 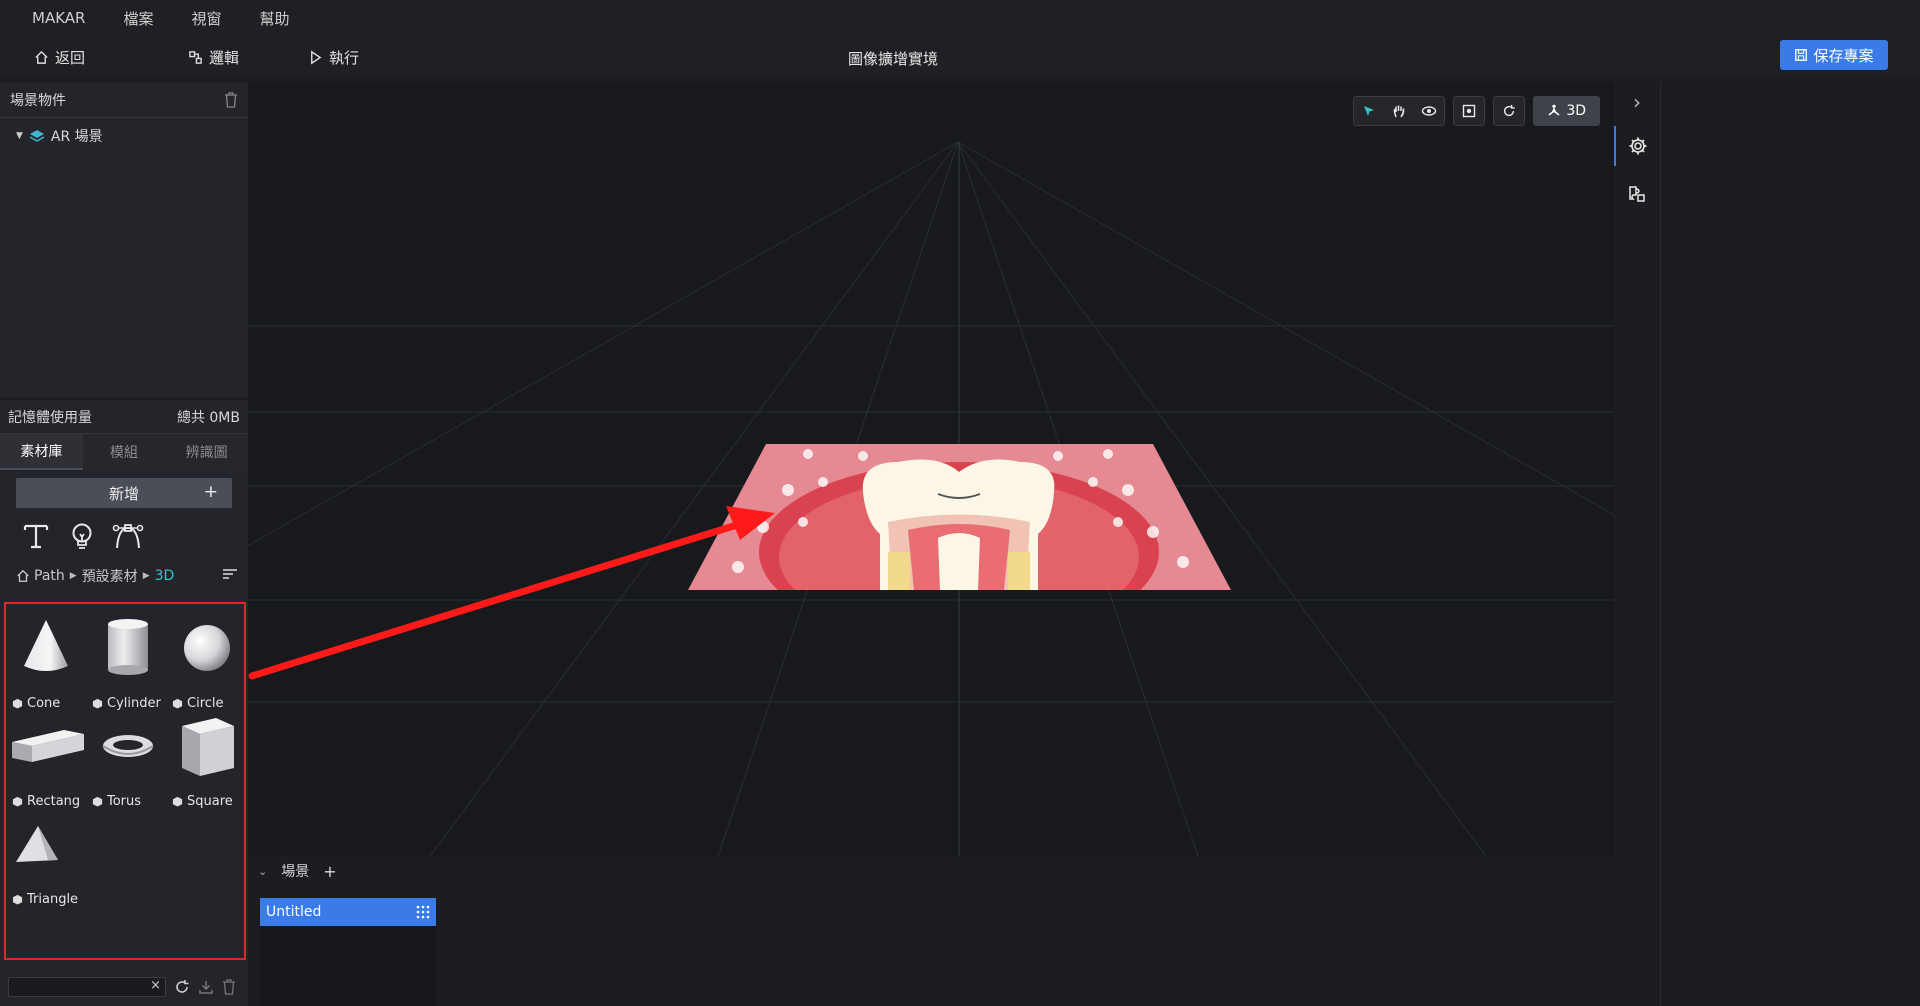 I want to click on asset-item-circle: Circle, so click(x=208, y=664).